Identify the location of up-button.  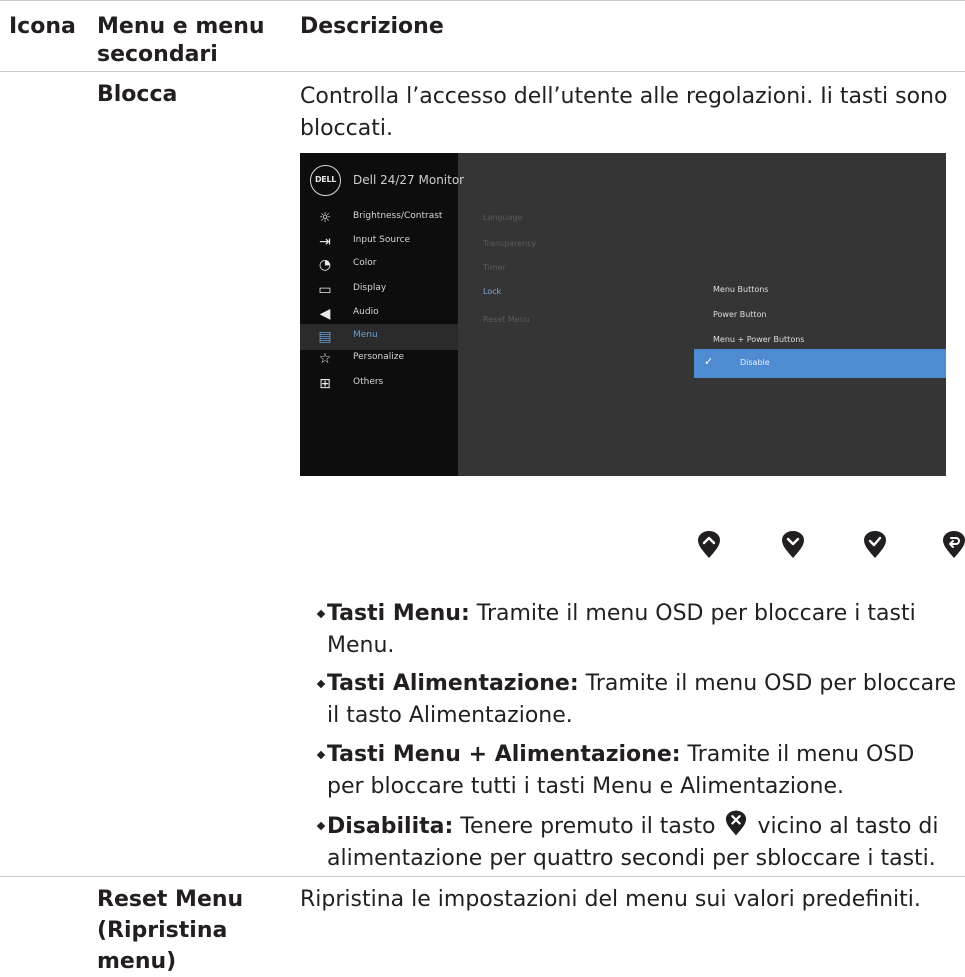
(709, 545).